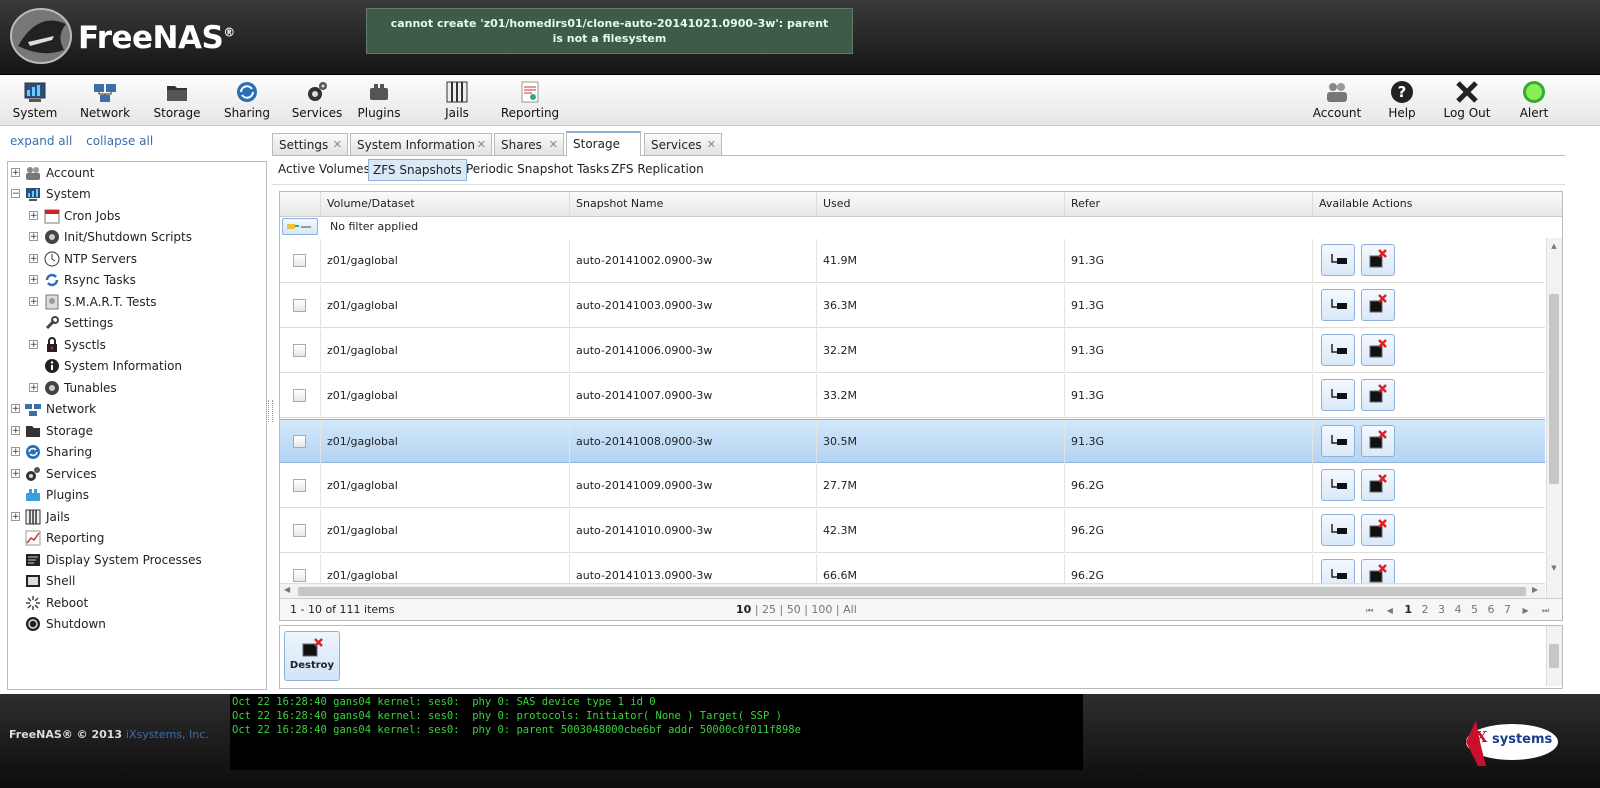 This screenshot has height=788, width=1600. What do you see at coordinates (1554, 389) in the screenshot?
I see `vertical-scroll-thumb` at bounding box center [1554, 389].